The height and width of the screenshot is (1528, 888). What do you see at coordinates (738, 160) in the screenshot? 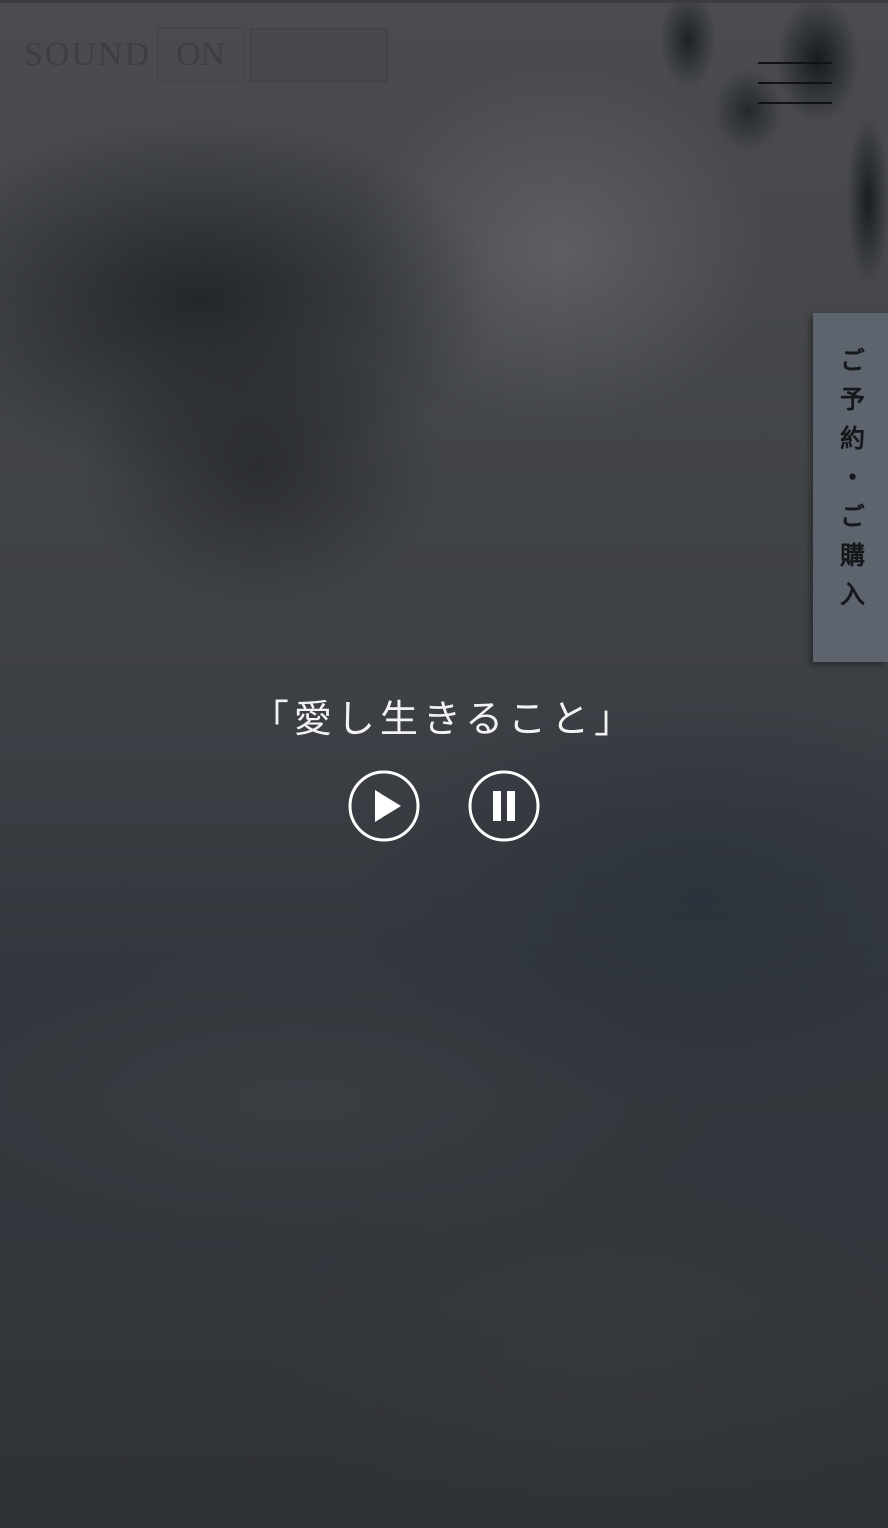
I see `background-tree-shadow` at bounding box center [738, 160].